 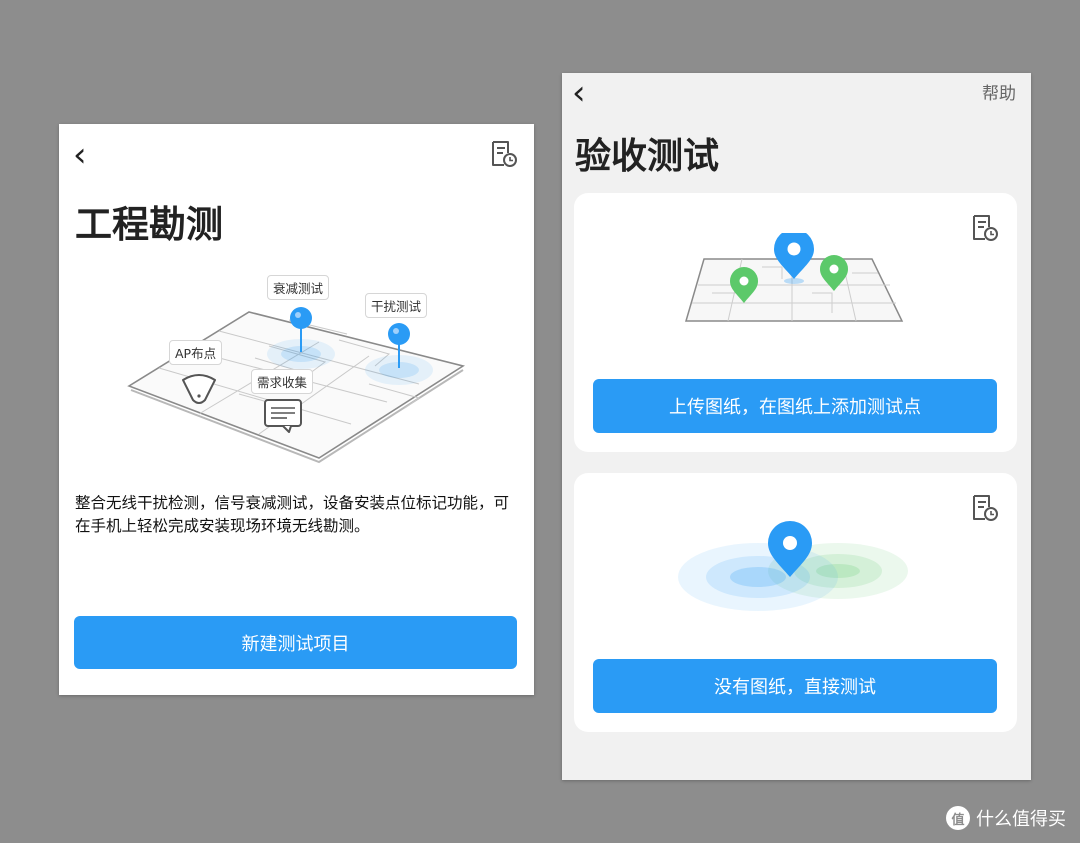 What do you see at coordinates (958, 818) in the screenshot?
I see `brand-logo-icon: 值` at bounding box center [958, 818].